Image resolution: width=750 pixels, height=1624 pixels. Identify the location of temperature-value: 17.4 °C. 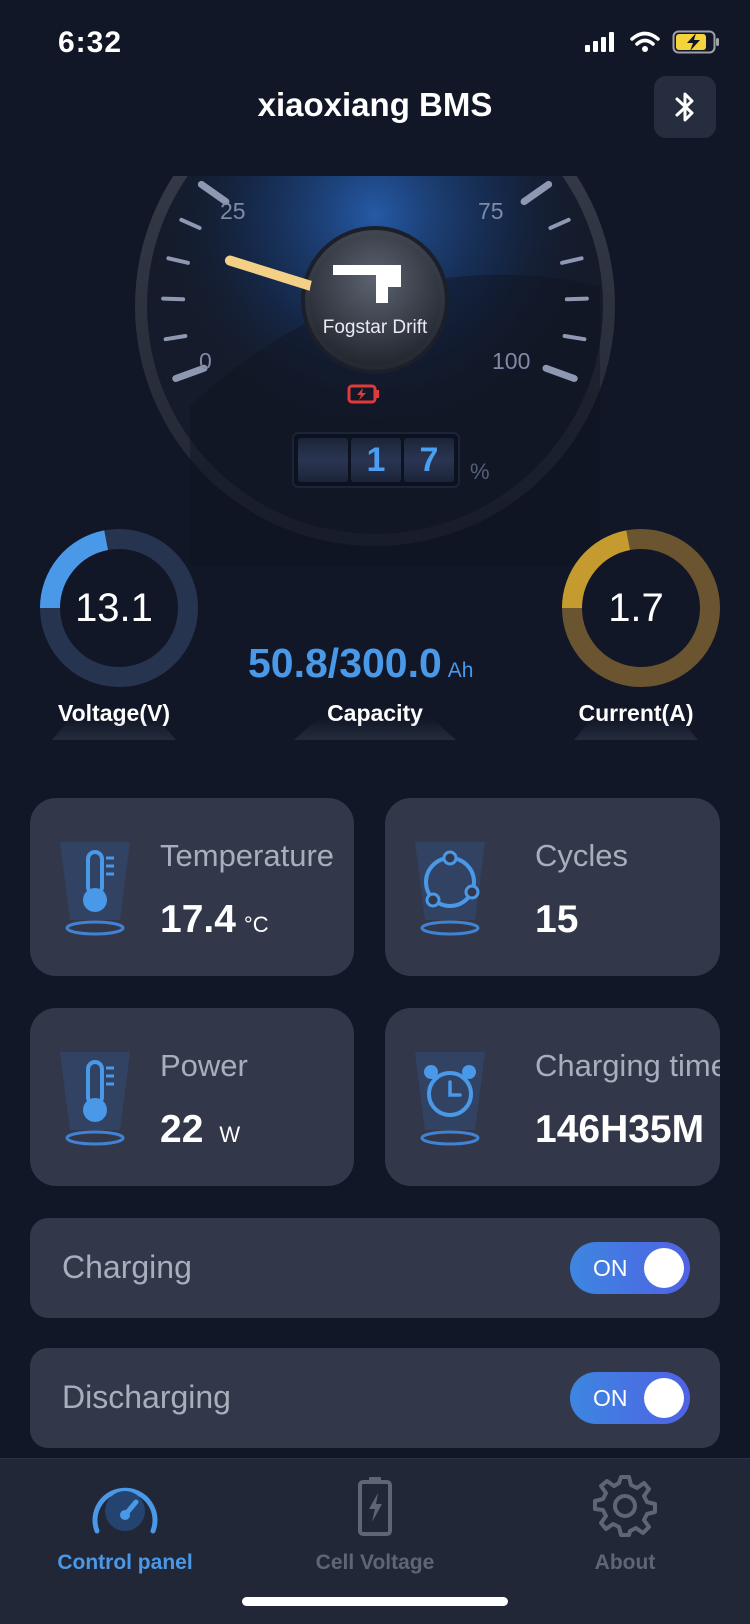
(214, 920).